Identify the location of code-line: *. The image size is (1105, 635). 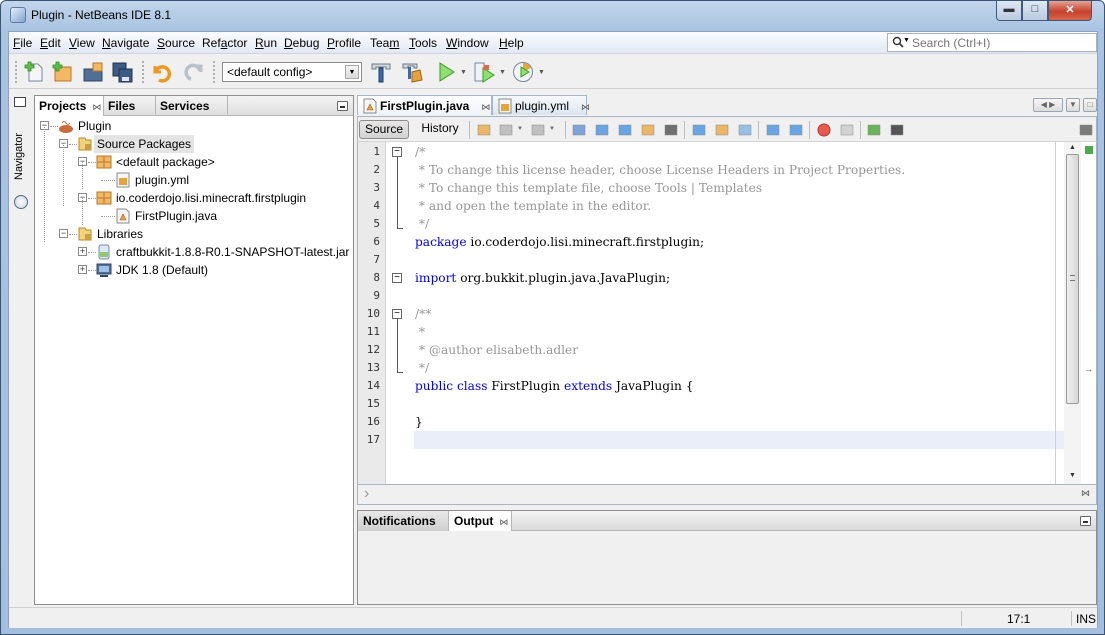
(420, 332).